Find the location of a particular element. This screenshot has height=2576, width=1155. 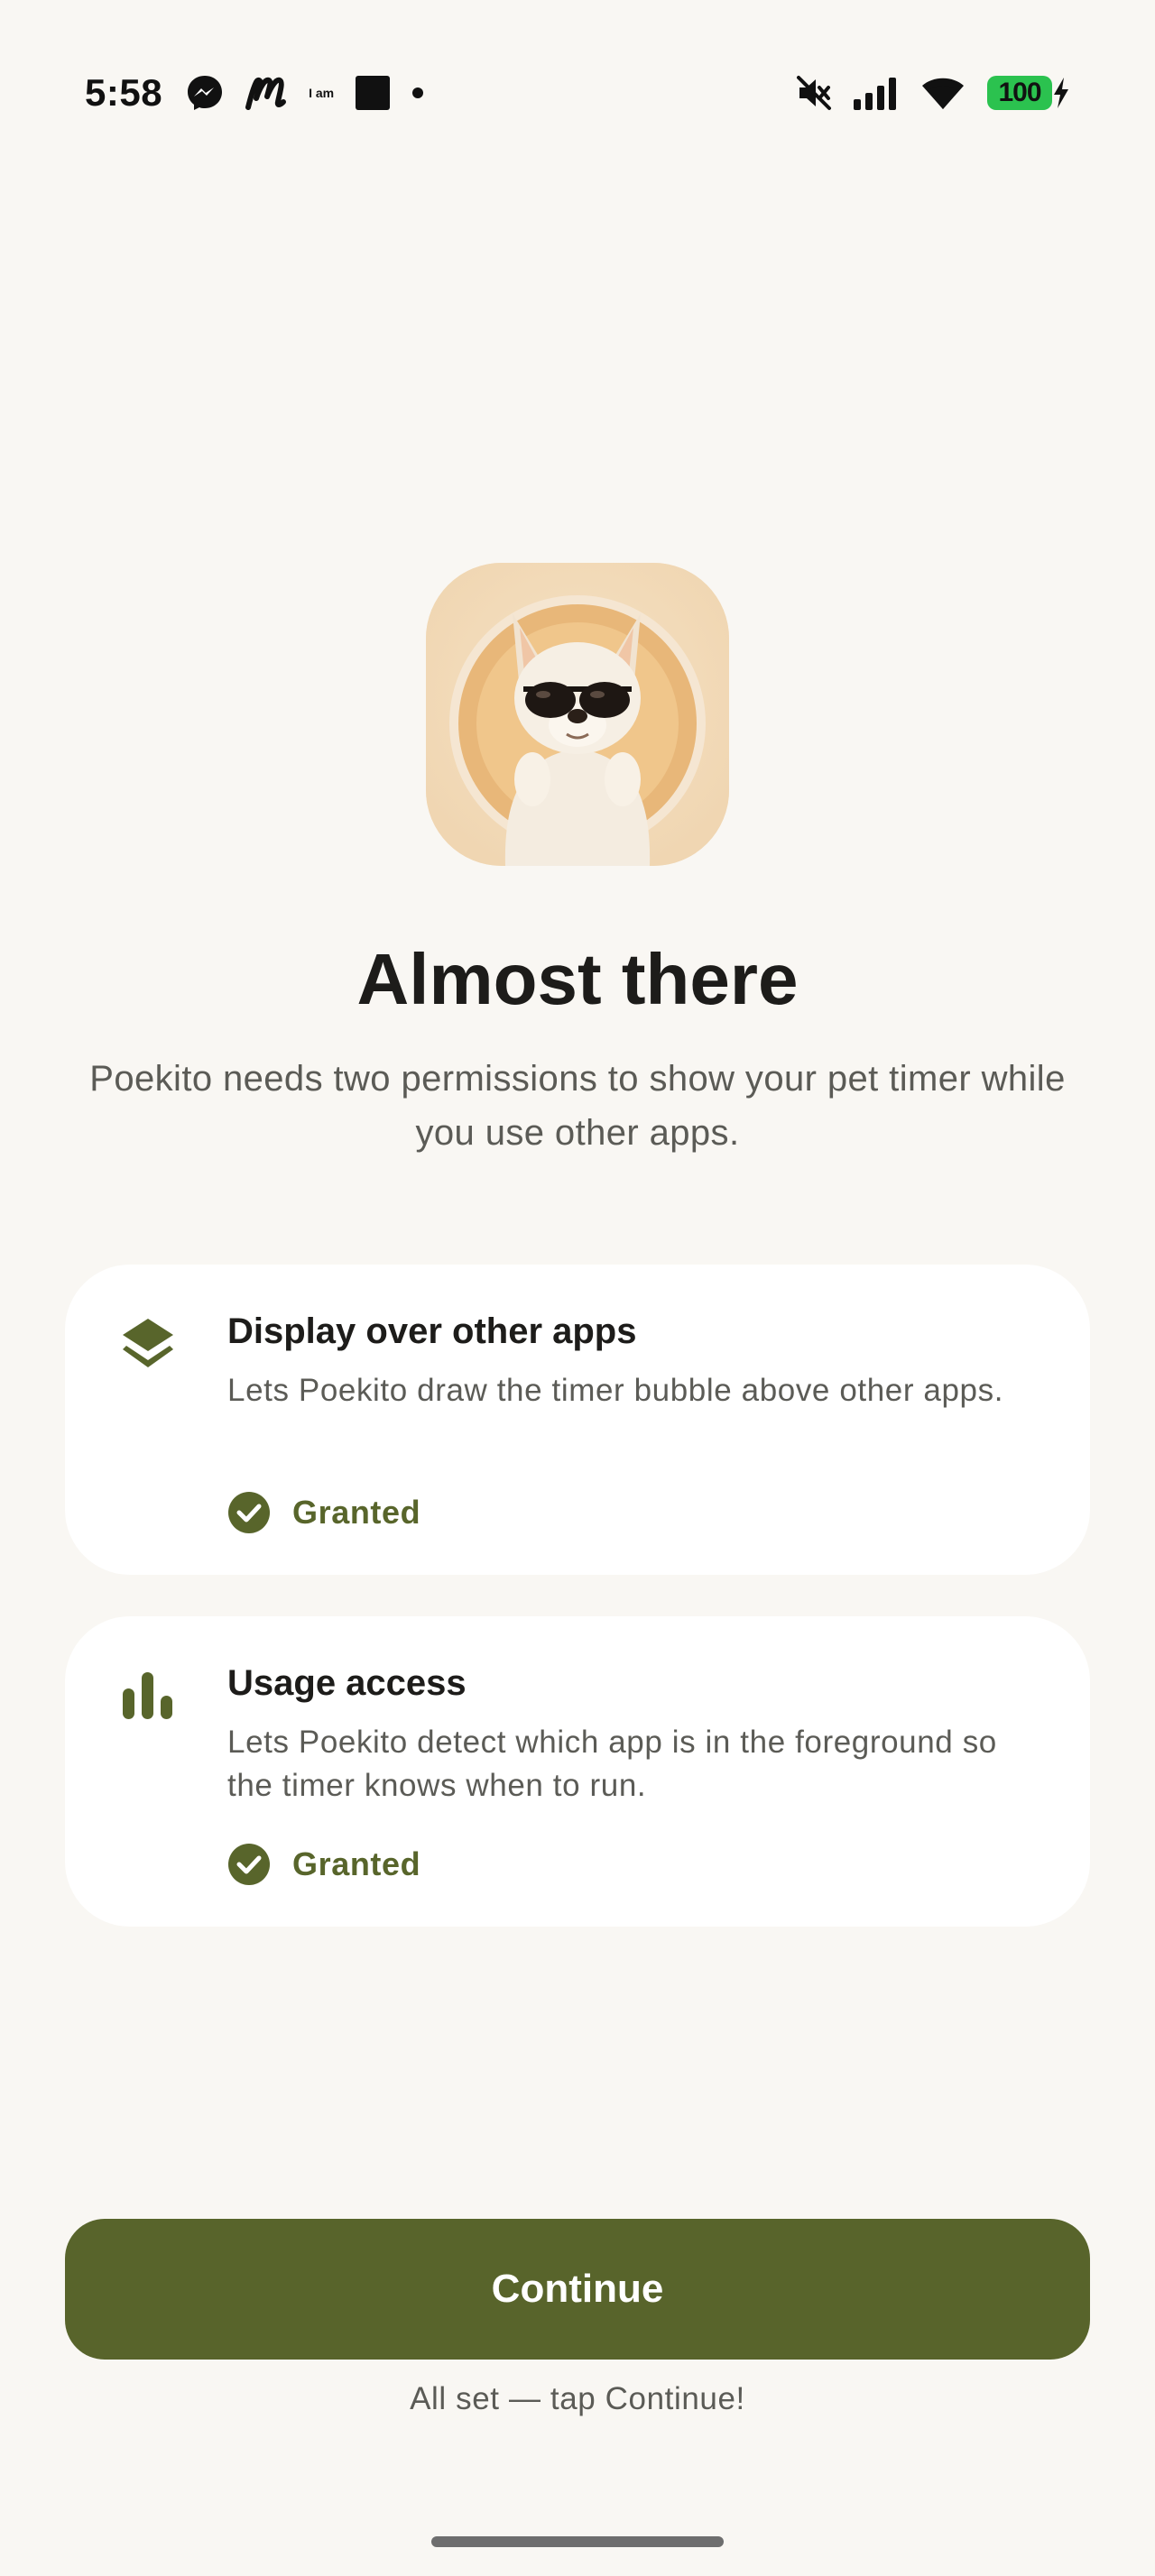

mute-icon is located at coordinates (814, 93).